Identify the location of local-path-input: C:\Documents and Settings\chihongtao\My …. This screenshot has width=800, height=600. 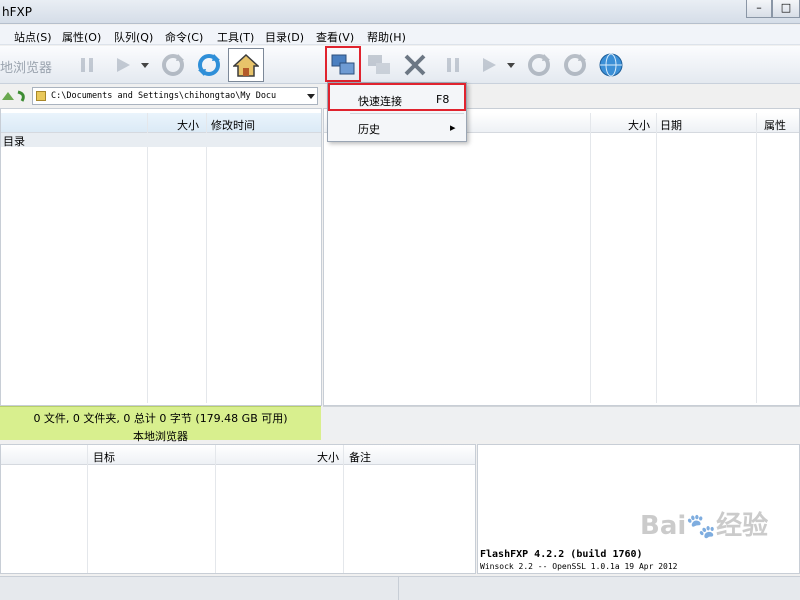
(175, 96).